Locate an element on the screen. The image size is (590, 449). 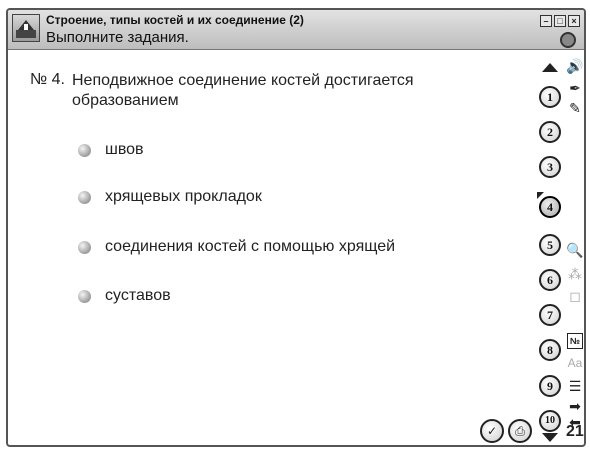
question-nav-5: 5 is located at coordinates (550, 245).